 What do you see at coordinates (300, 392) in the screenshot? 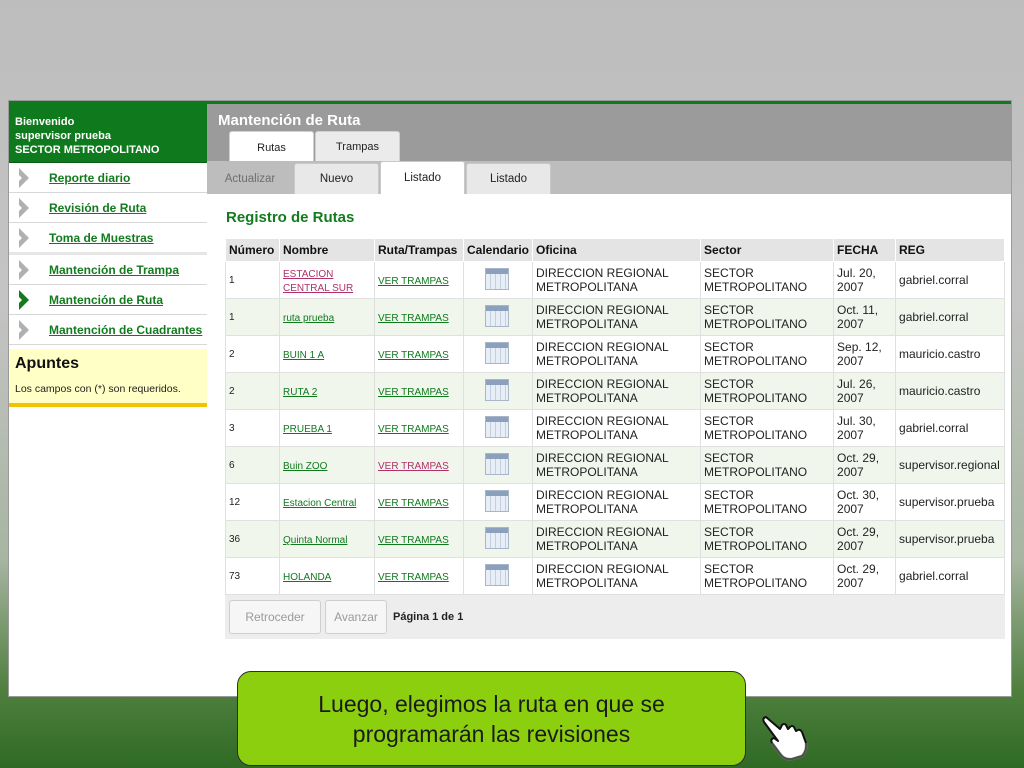
I see `route-name-link: RUTA 2` at bounding box center [300, 392].